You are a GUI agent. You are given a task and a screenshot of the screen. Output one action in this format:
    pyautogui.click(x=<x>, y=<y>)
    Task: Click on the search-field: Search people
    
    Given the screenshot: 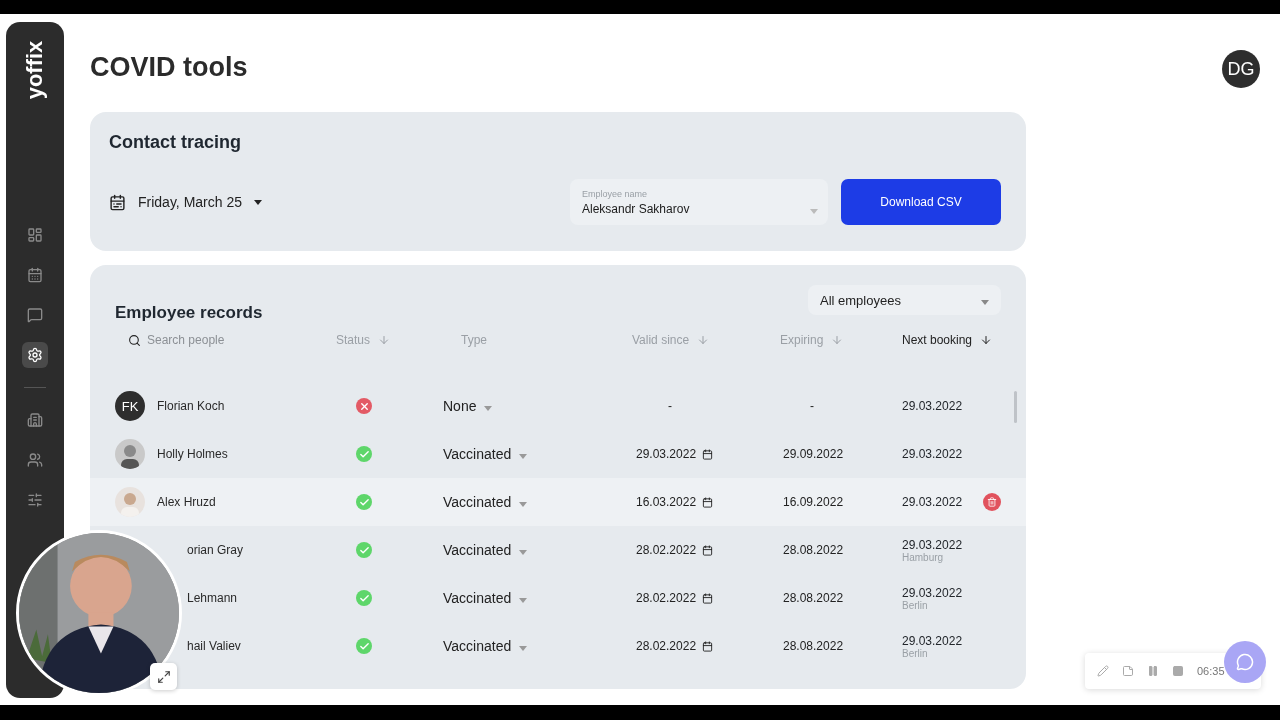 What is the action you would take?
    pyautogui.click(x=222, y=340)
    